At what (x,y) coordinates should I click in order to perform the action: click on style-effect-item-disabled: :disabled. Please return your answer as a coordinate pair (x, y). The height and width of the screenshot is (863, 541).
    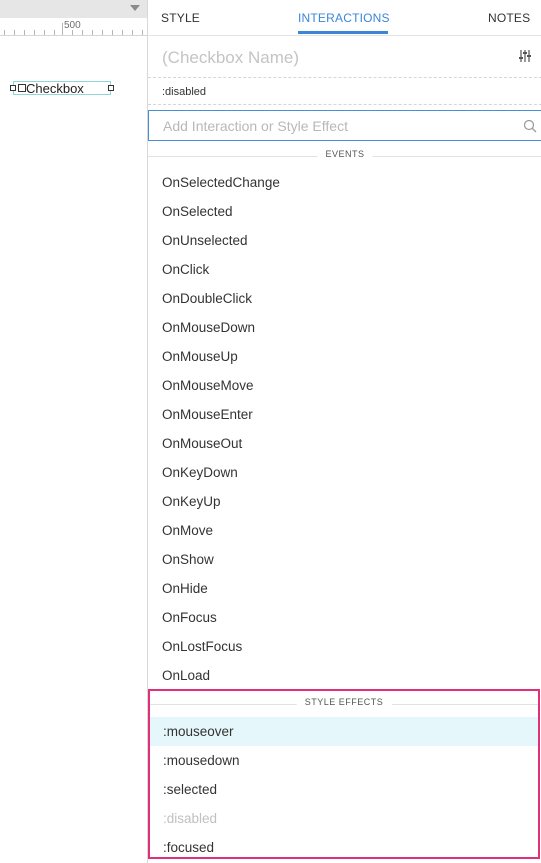
    Looking at the image, I should click on (190, 818).